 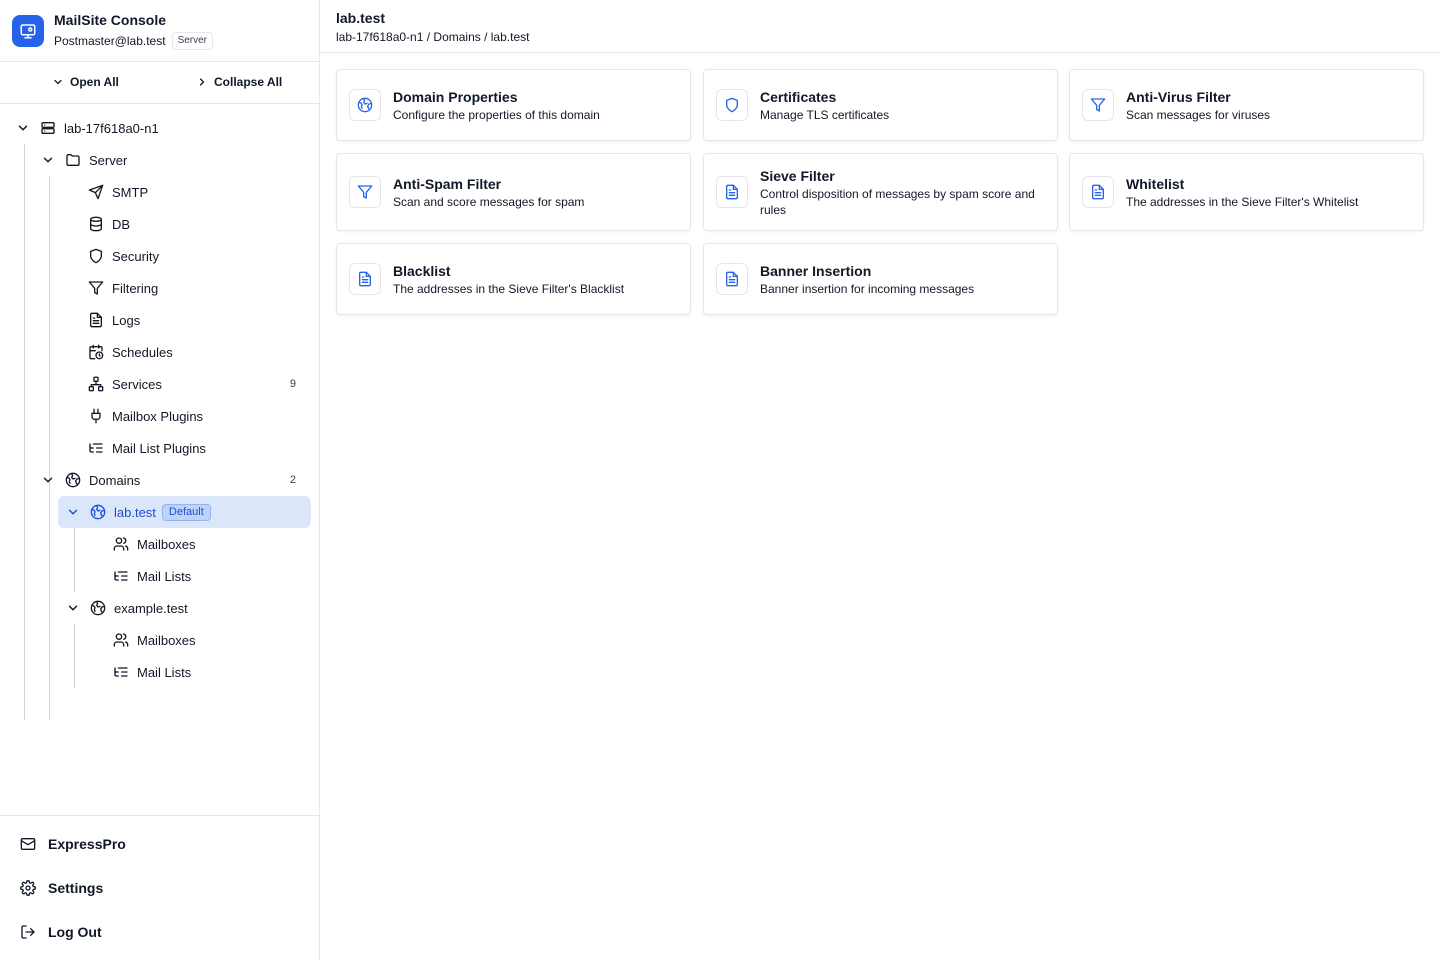 I want to click on tree-item-label: Services, so click(x=137, y=384).